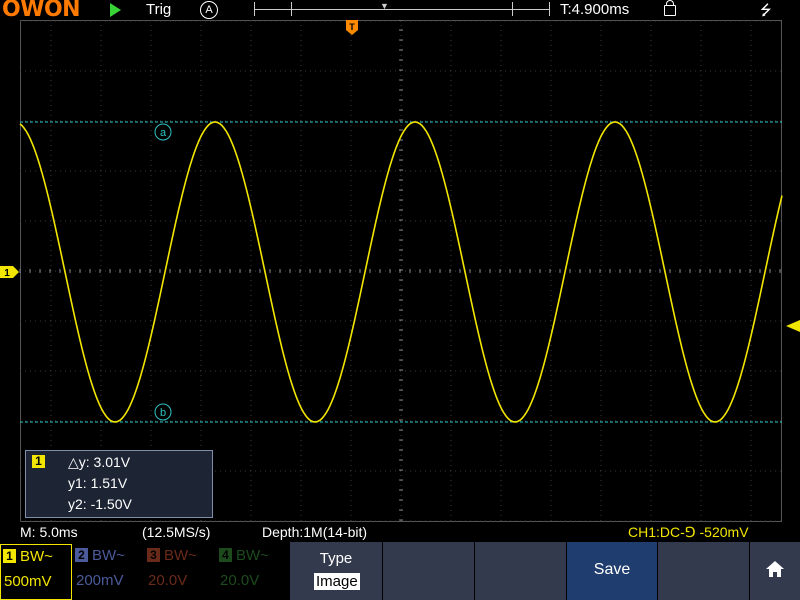 The image size is (800, 600). I want to click on trigger-position-marker-icon: ▼, so click(384, 6).